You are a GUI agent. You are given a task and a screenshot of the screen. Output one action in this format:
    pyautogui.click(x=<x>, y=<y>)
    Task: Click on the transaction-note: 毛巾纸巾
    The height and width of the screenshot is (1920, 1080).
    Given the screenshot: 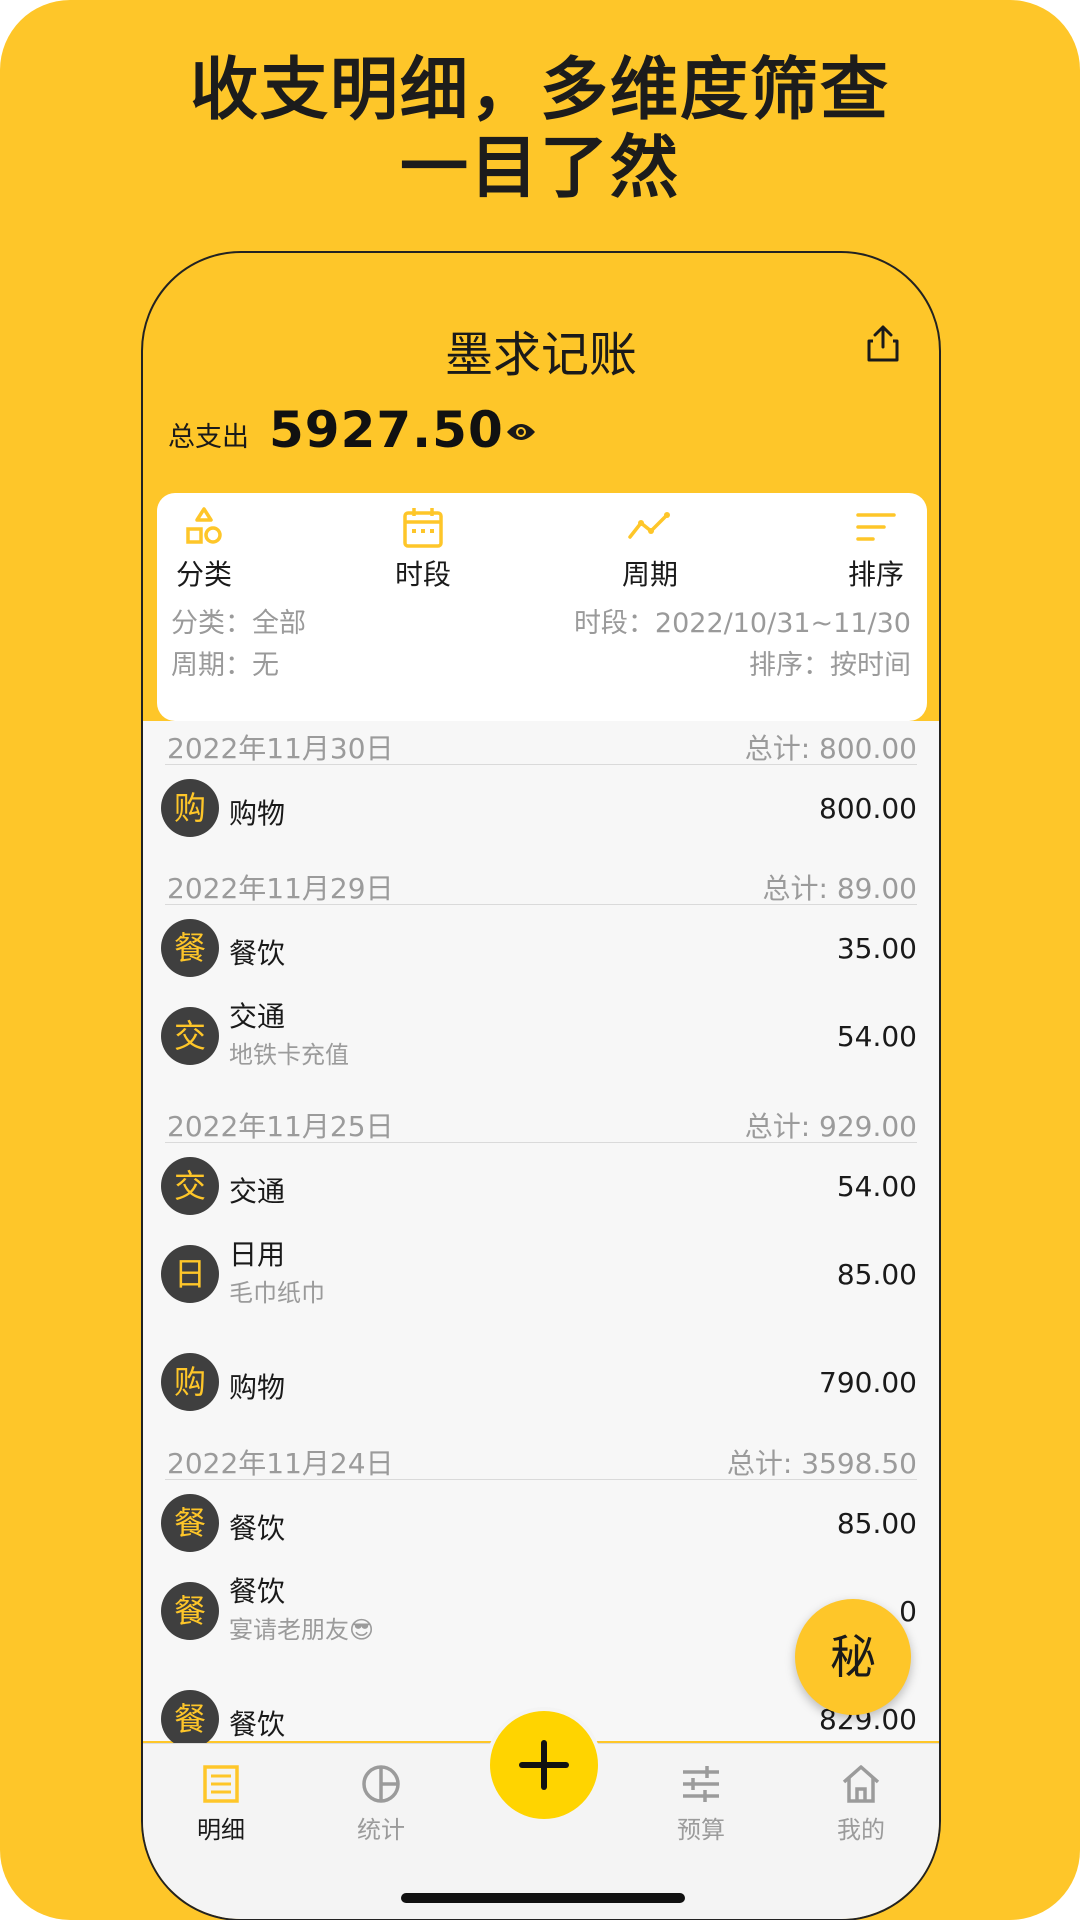 What is the action you would take?
    pyautogui.click(x=277, y=1293)
    